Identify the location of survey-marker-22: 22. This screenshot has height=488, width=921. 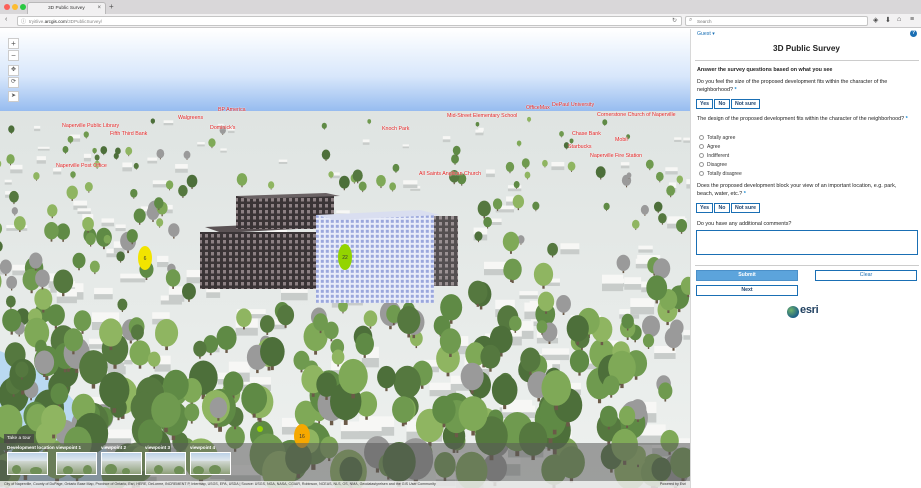
(345, 257).